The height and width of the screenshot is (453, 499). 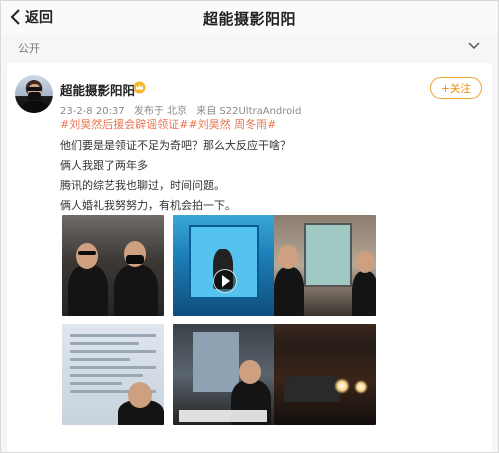 I want to click on post-meta: 23-2-8 20:37 发布于 北京 来自 S22UltraAndroid, so click(x=183, y=109).